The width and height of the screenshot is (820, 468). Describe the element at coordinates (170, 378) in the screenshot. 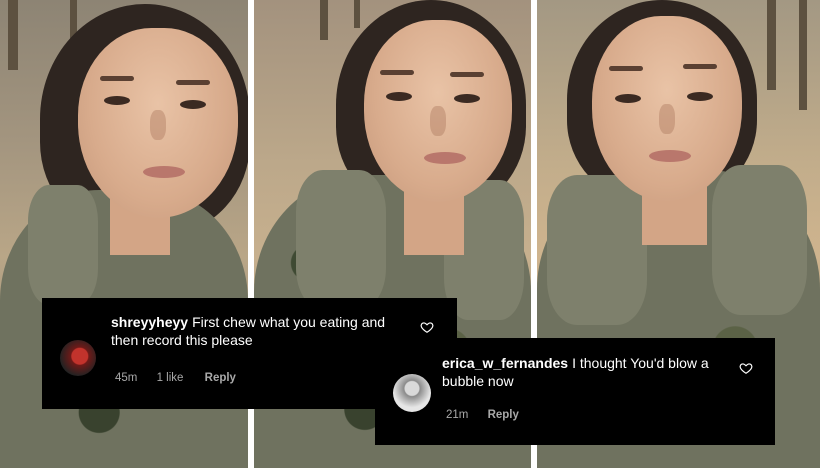

I see `comment-like-count: 1 like` at that location.